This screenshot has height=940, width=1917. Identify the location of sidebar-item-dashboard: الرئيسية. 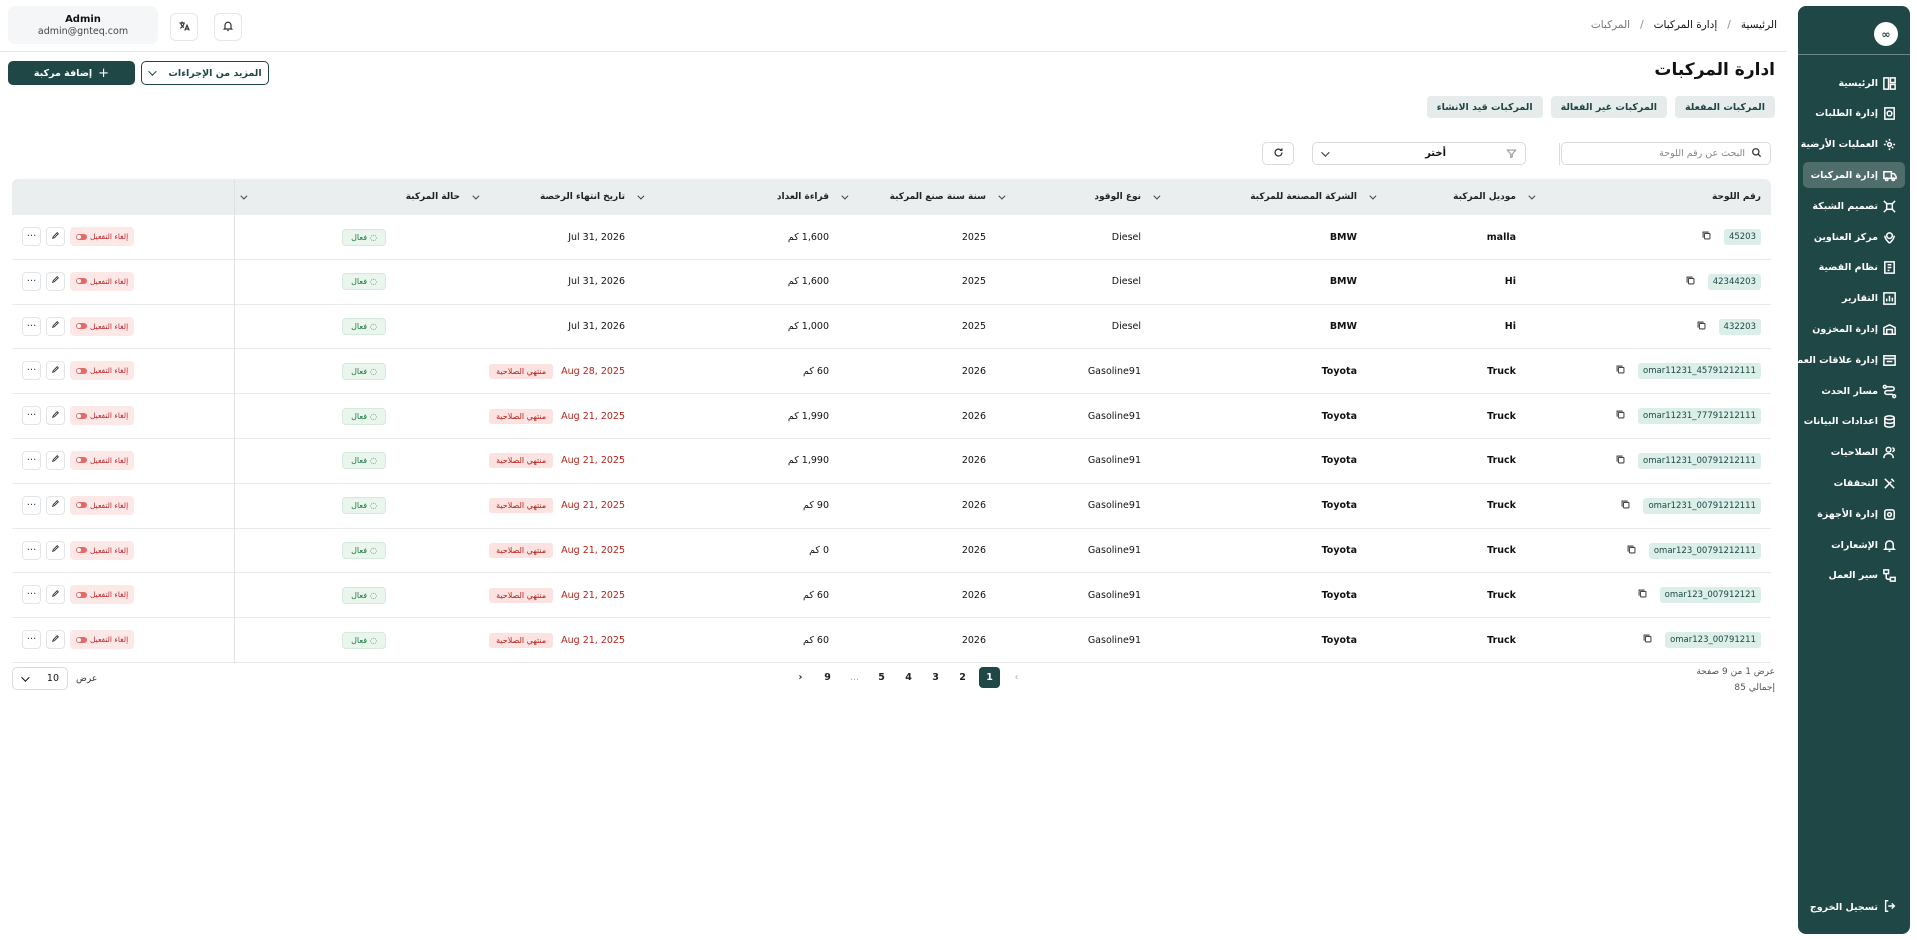
(1854, 83).